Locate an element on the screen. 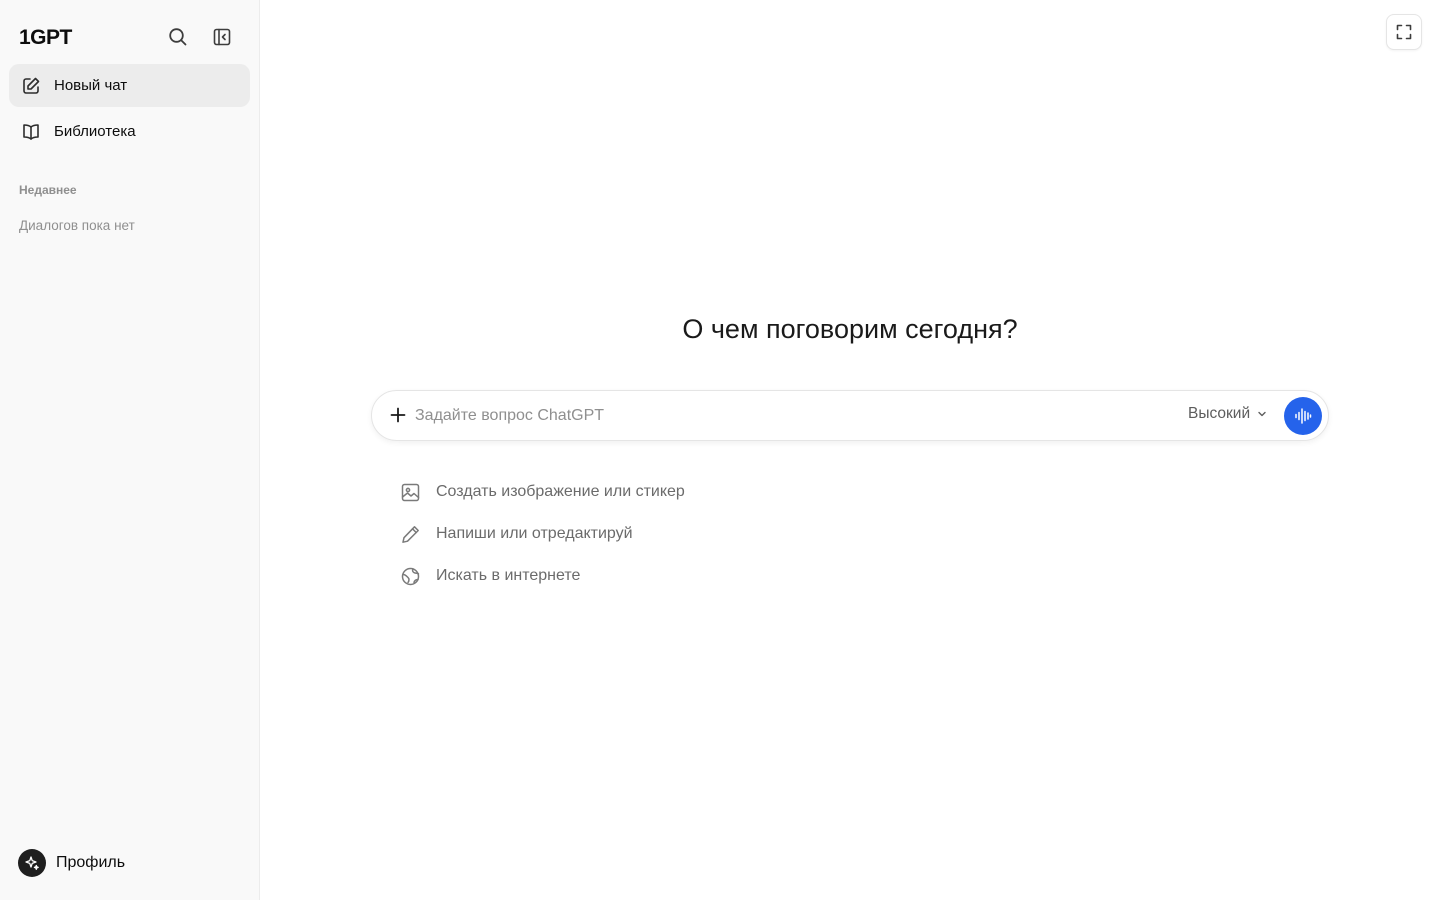 This screenshot has height=900, width=1440. plus-icon is located at coordinates (398, 415).